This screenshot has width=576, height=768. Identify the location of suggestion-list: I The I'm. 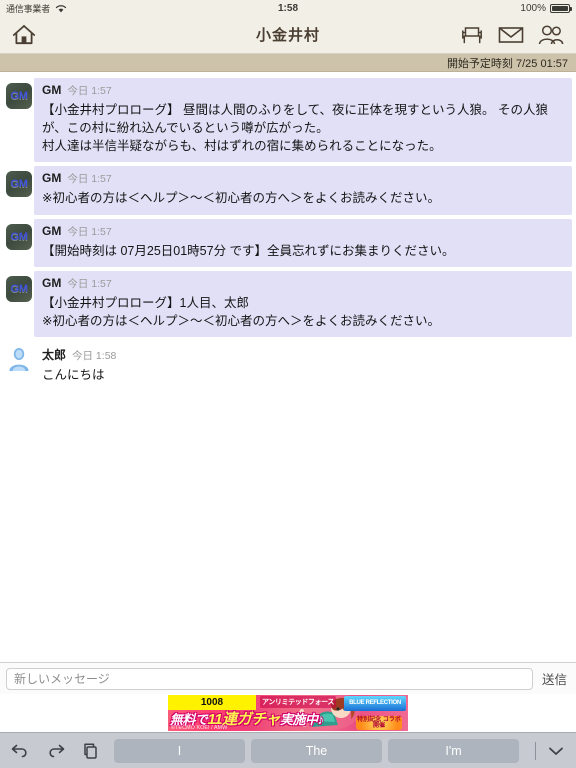
(316, 750).